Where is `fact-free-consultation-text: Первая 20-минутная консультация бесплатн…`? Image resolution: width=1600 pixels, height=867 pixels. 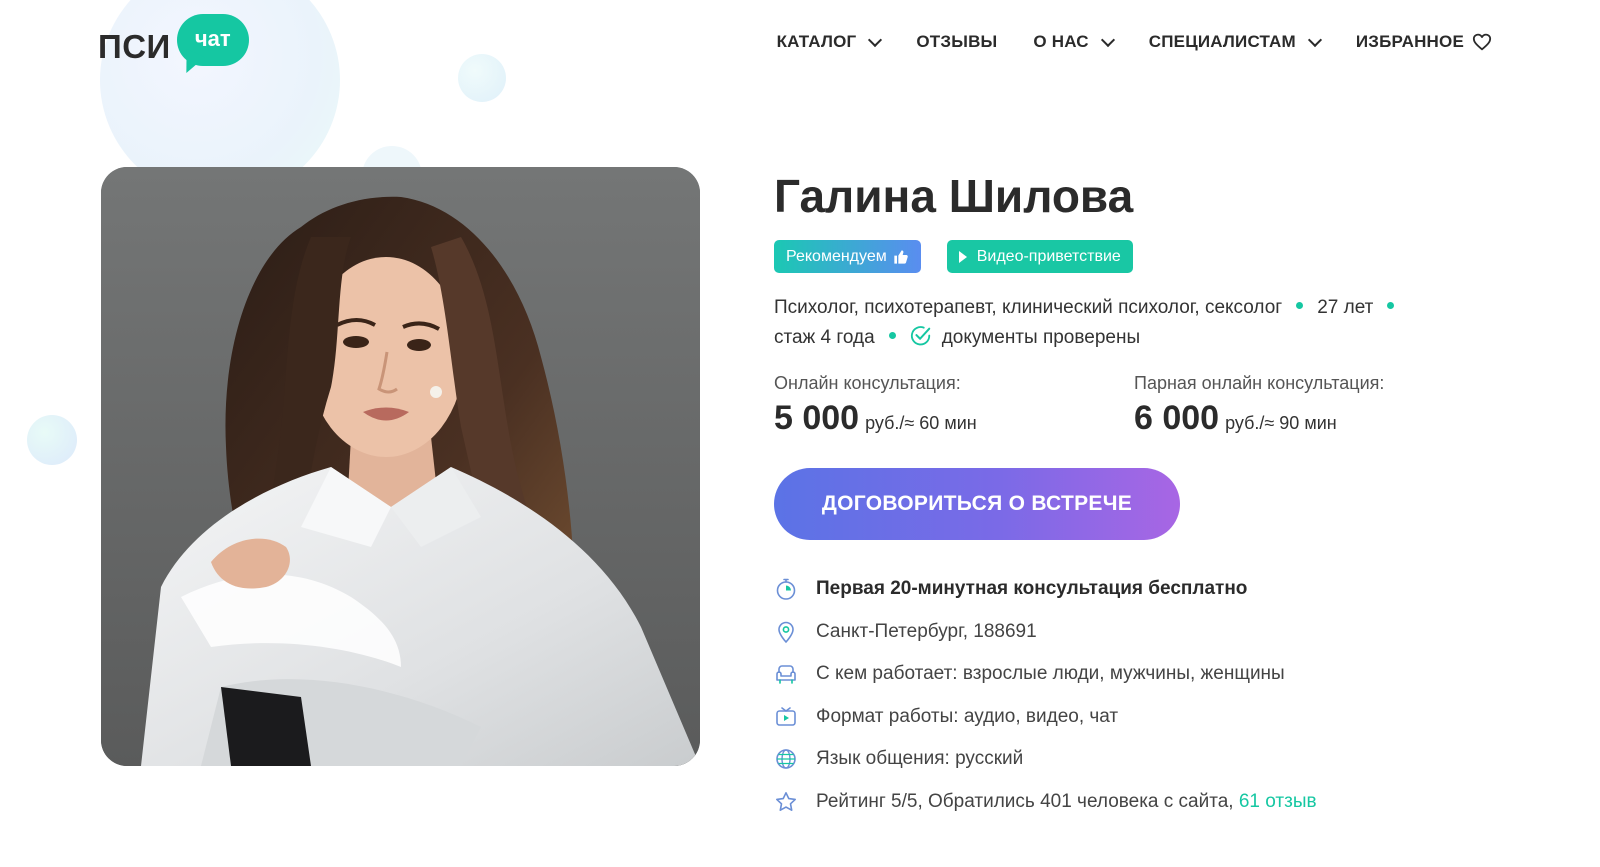 fact-free-consultation-text: Первая 20-минутная консультация бесплатн… is located at coordinates (1032, 589).